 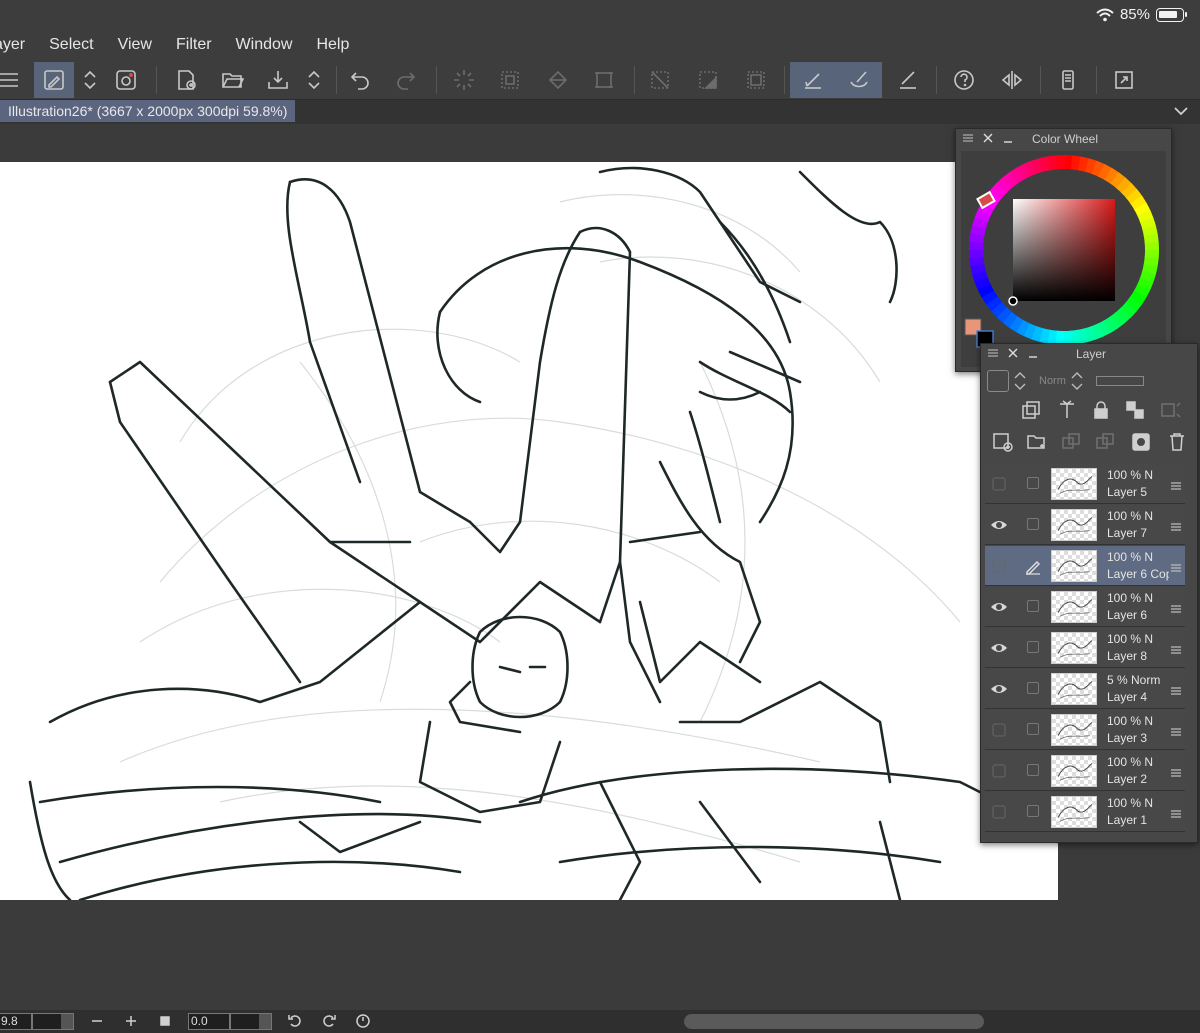 What do you see at coordinates (194, 45) in the screenshot?
I see `menu-filter: Filter` at bounding box center [194, 45].